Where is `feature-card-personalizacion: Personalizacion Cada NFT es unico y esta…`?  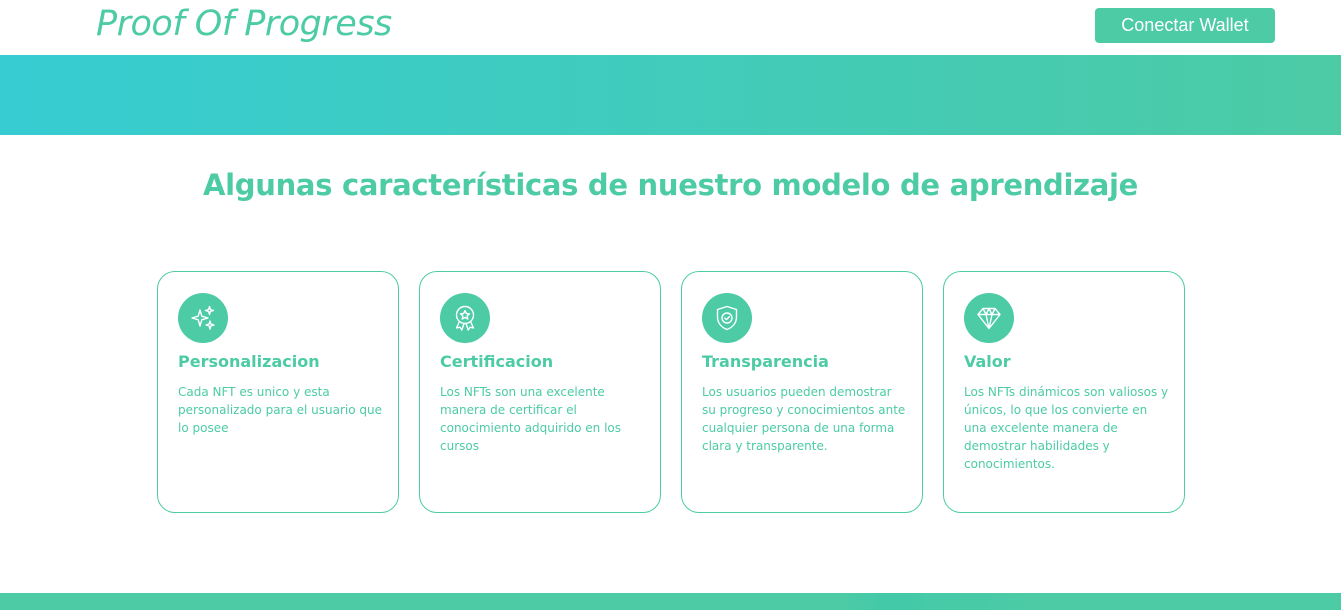
feature-card-personalizacion: Personalizacion Cada NFT es unico y esta… is located at coordinates (278, 392).